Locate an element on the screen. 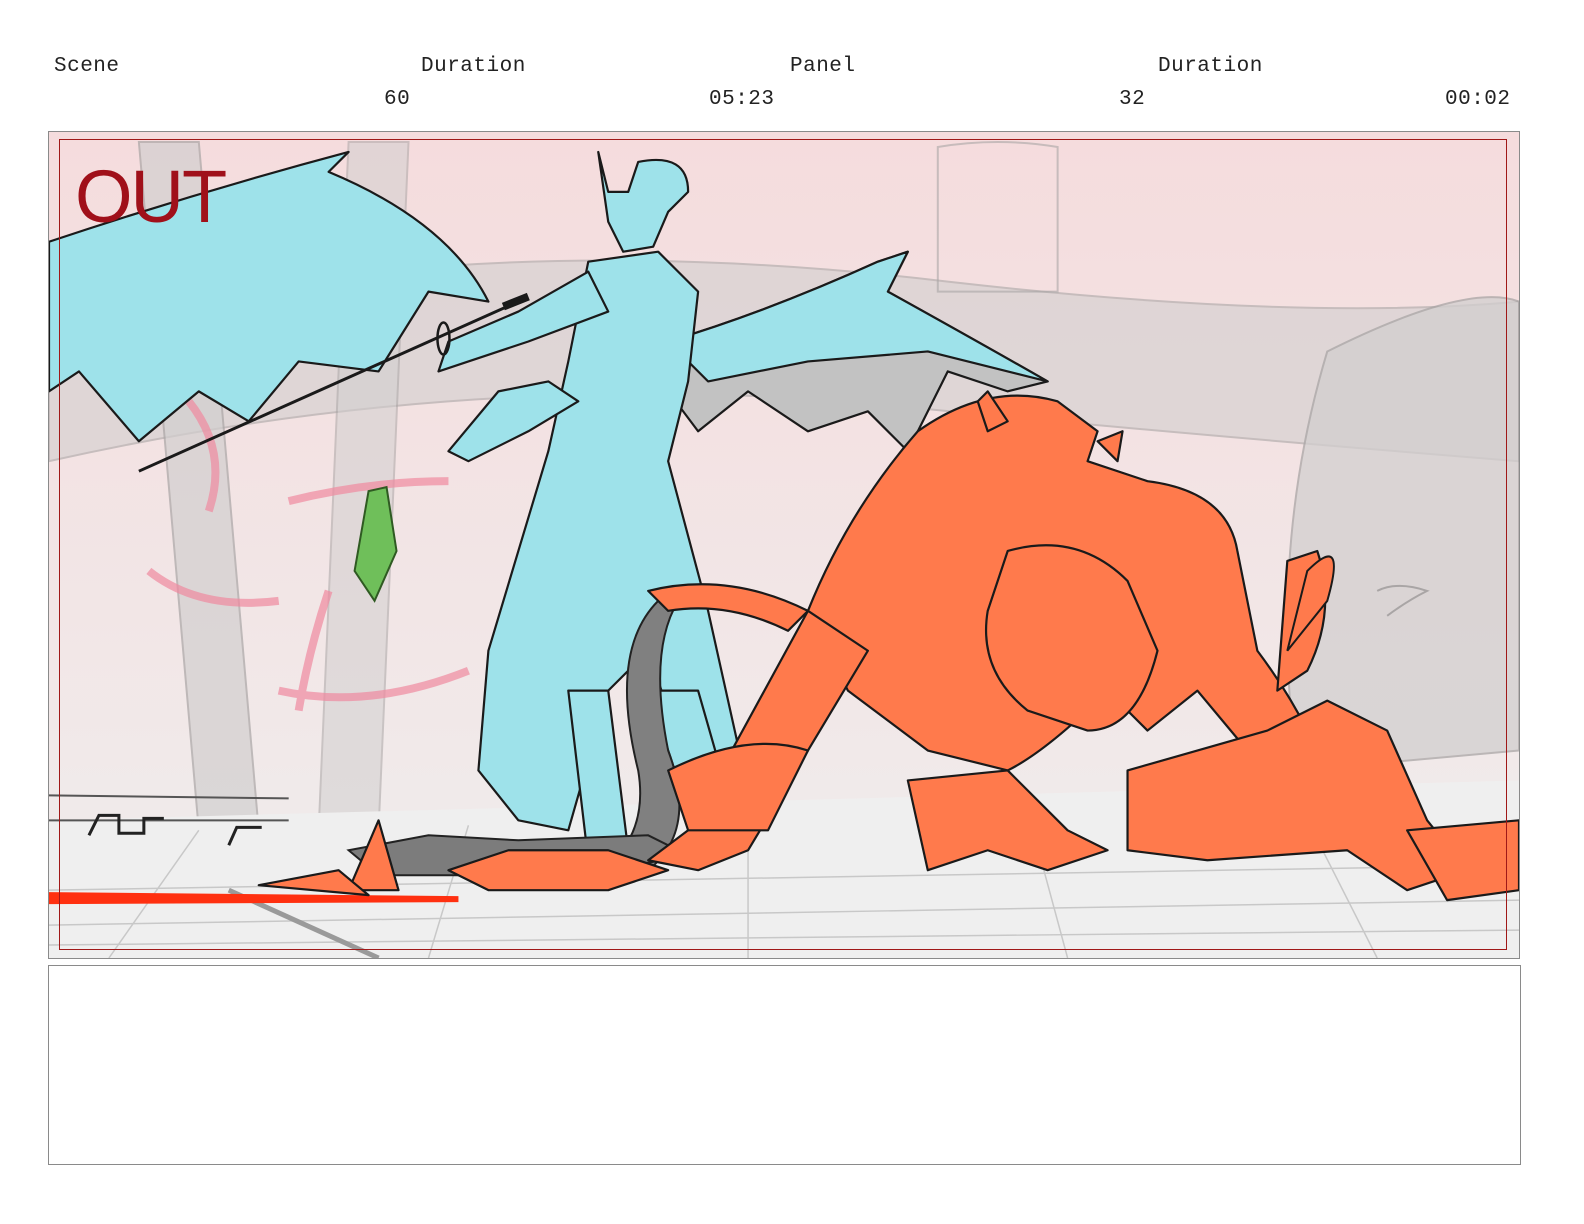 The width and height of the screenshot is (1584, 1224). scene-number: 60 is located at coordinates (397, 99).